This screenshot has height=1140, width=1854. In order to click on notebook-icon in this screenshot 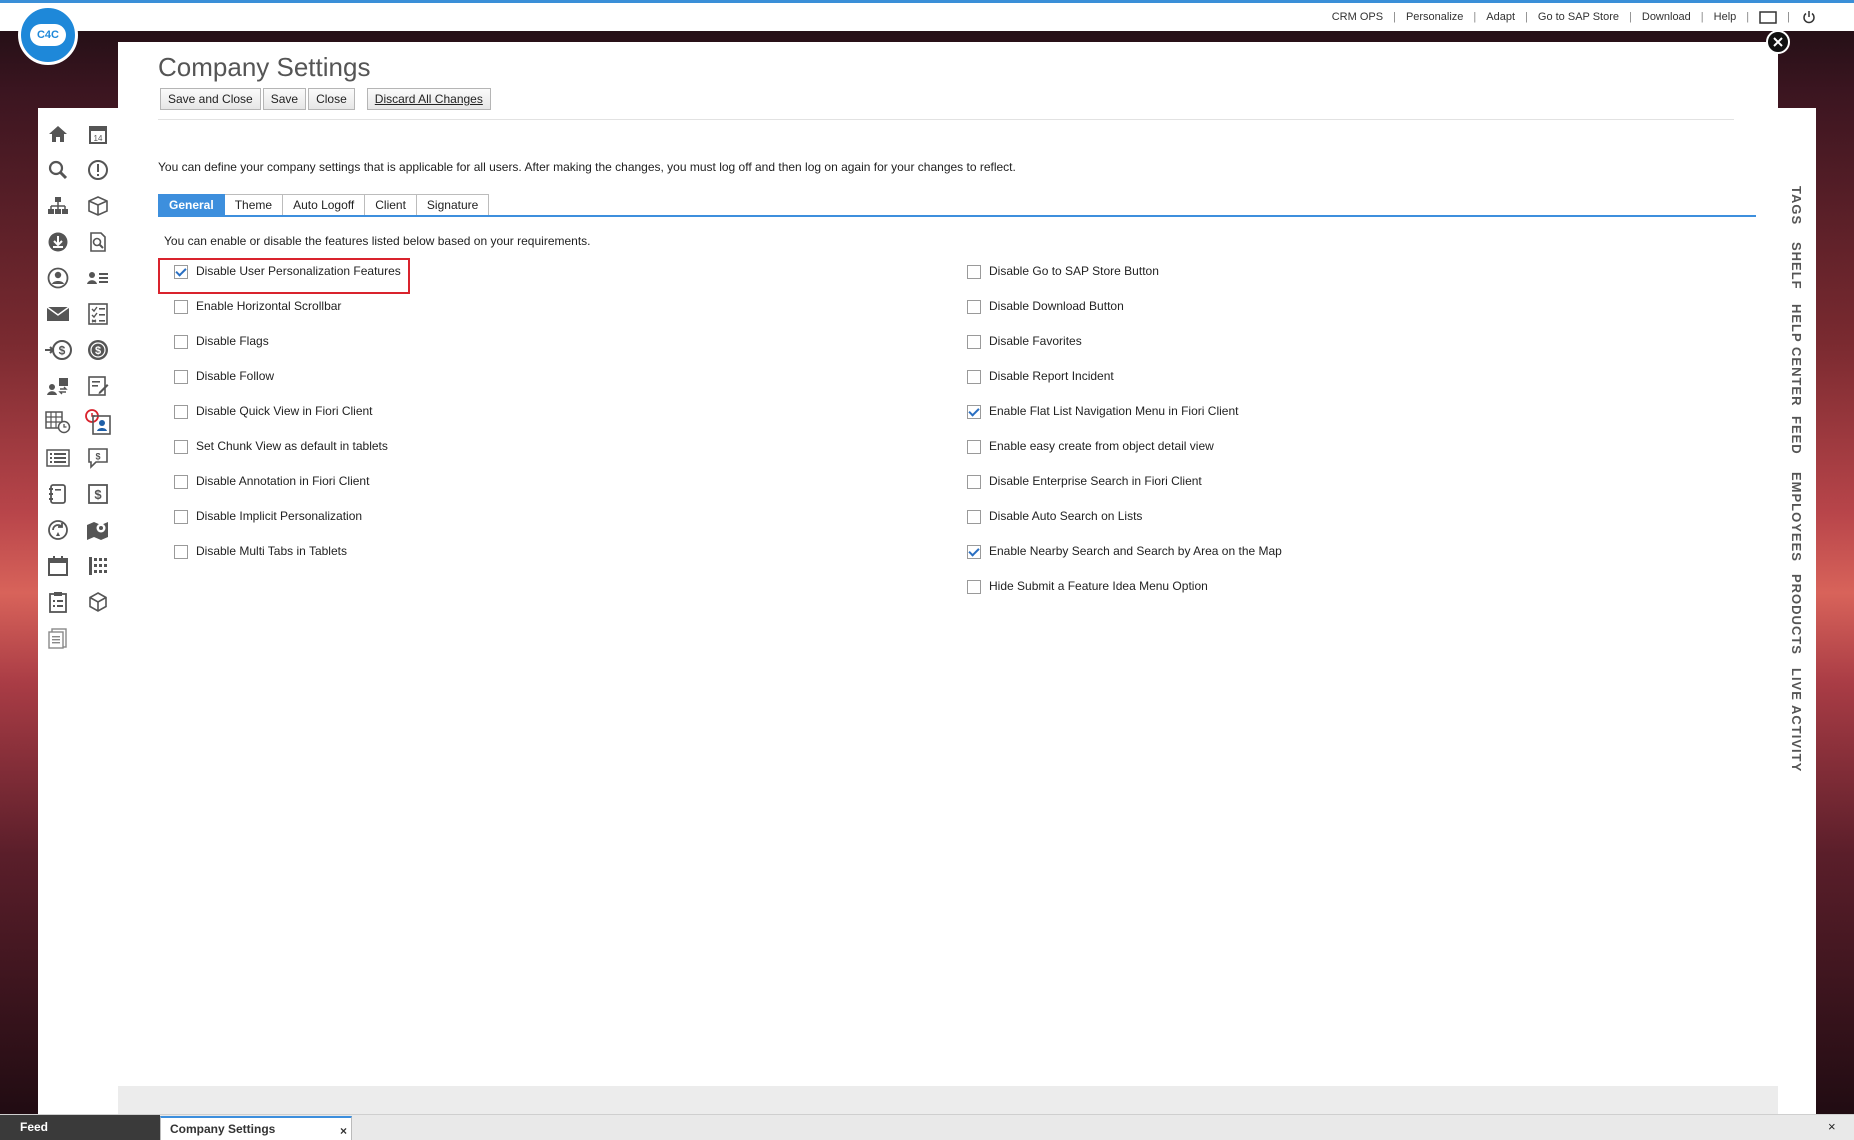, I will do `click(58, 494)`.